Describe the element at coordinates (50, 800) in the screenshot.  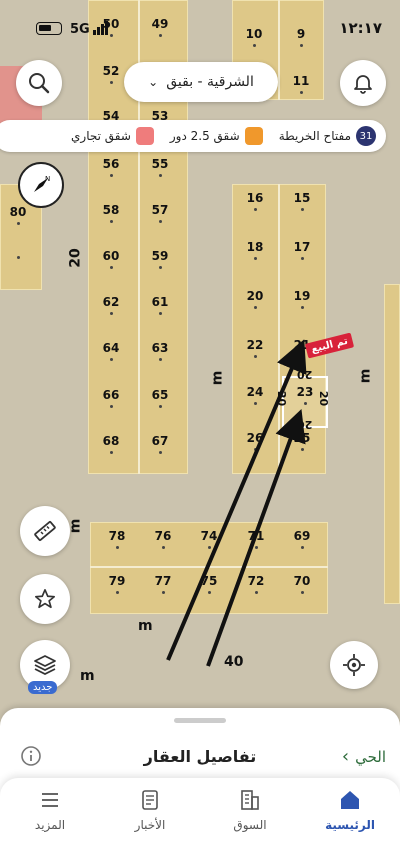
I see `menu-icon` at that location.